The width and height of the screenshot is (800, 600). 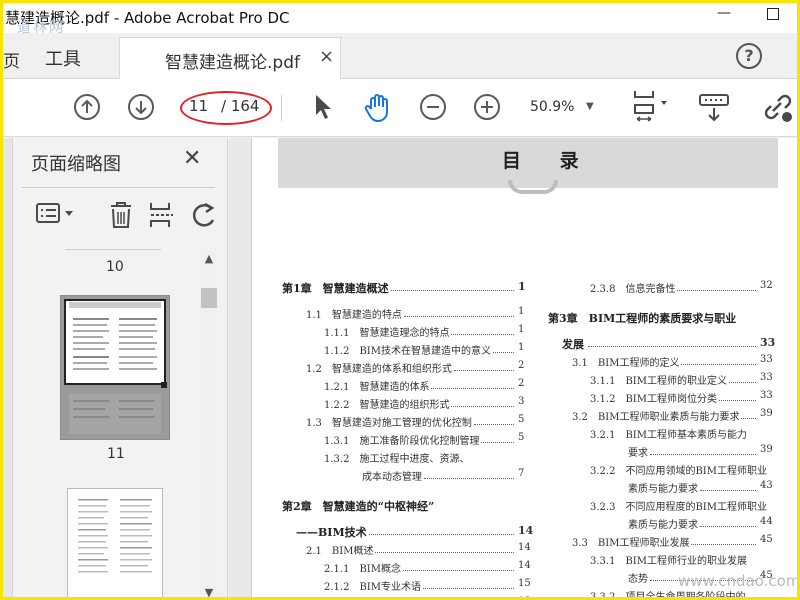 I want to click on toc-entry: 3.2.2 不同应用领域的BIM工程师职业, so click(x=678, y=471).